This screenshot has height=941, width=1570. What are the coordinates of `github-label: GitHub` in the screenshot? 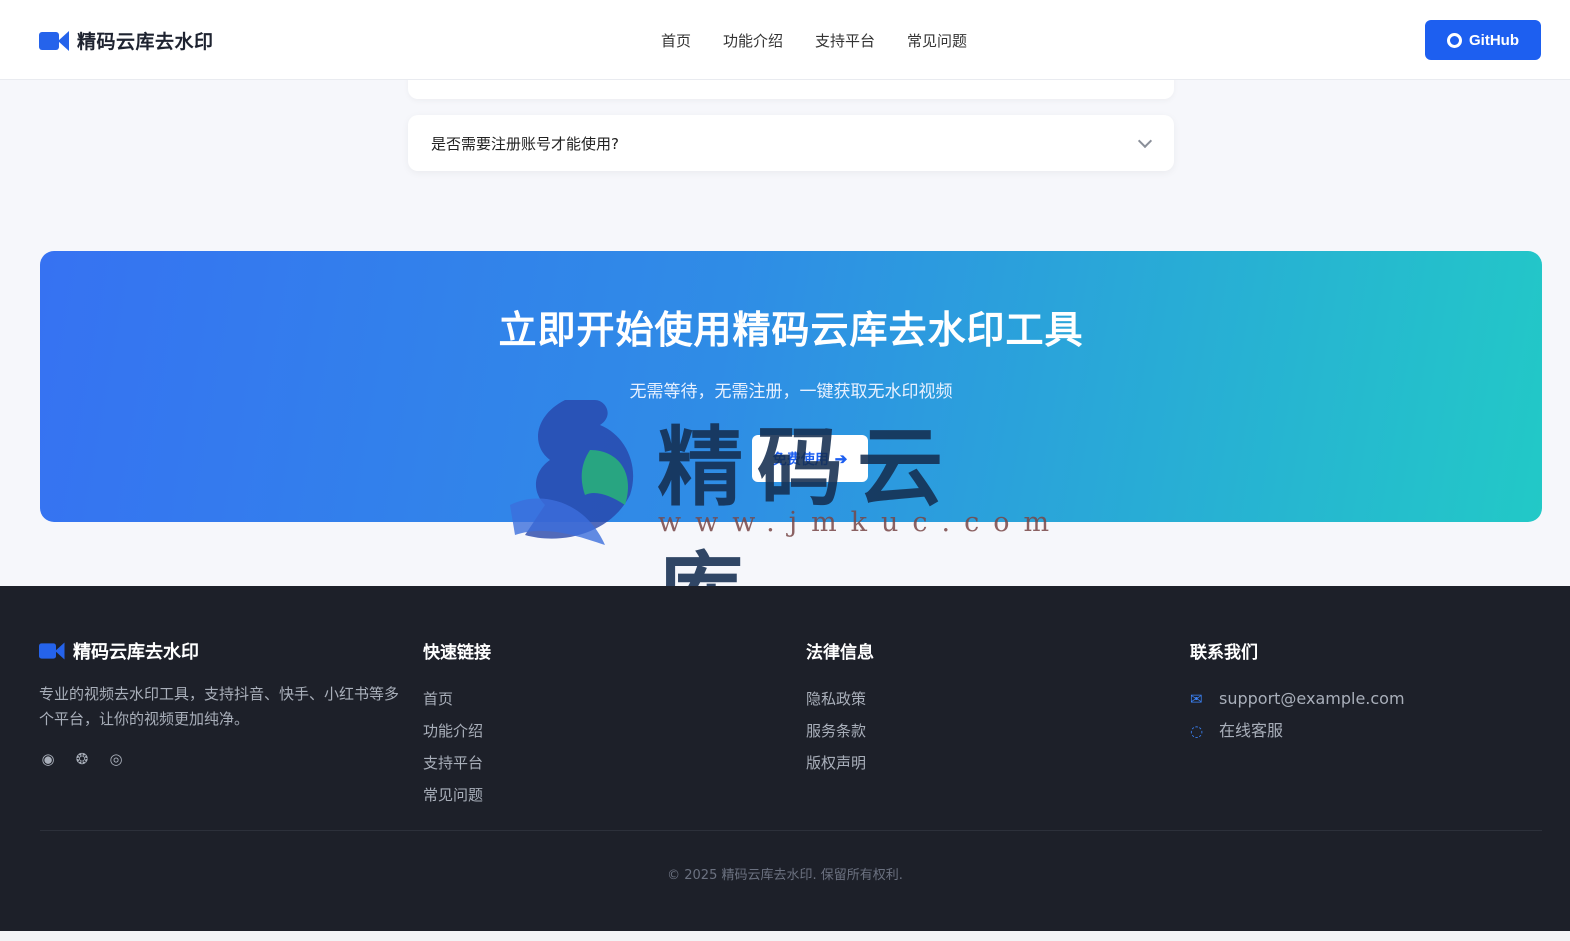 It's located at (1494, 40).